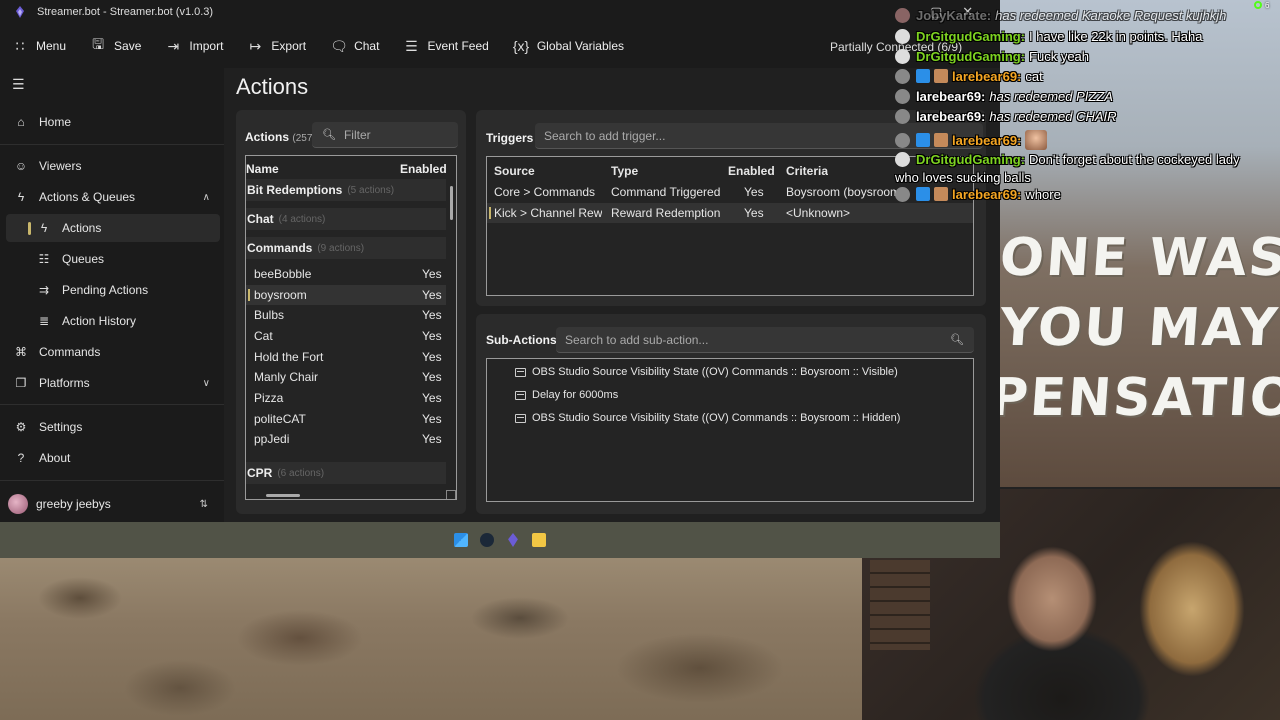 The width and height of the screenshot is (1280, 720). What do you see at coordinates (545, 192) in the screenshot?
I see `trigger-source: Core > Commands` at bounding box center [545, 192].